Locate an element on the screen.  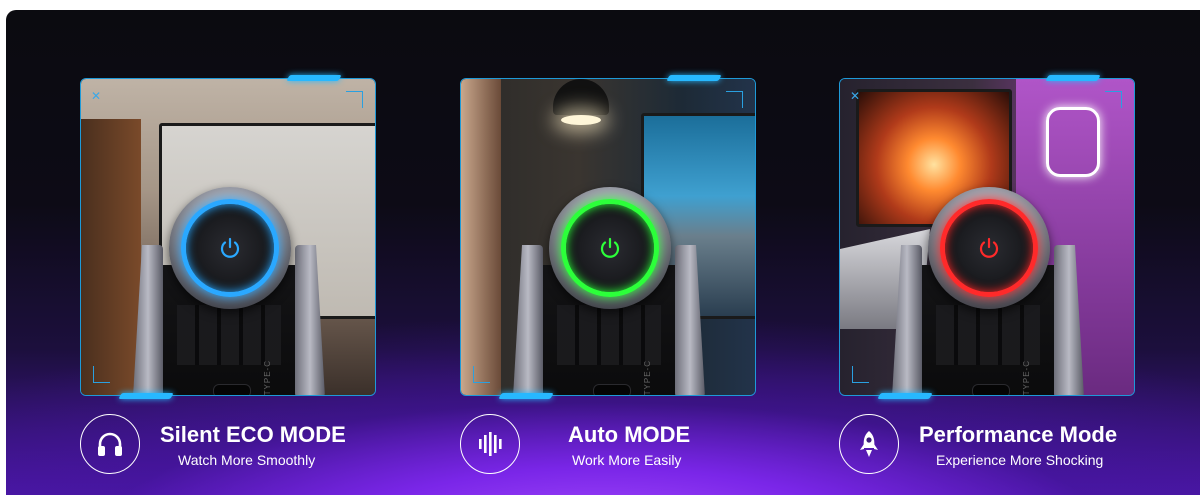
mode-subtitle: Work More Easily is located at coordinates (627, 460).